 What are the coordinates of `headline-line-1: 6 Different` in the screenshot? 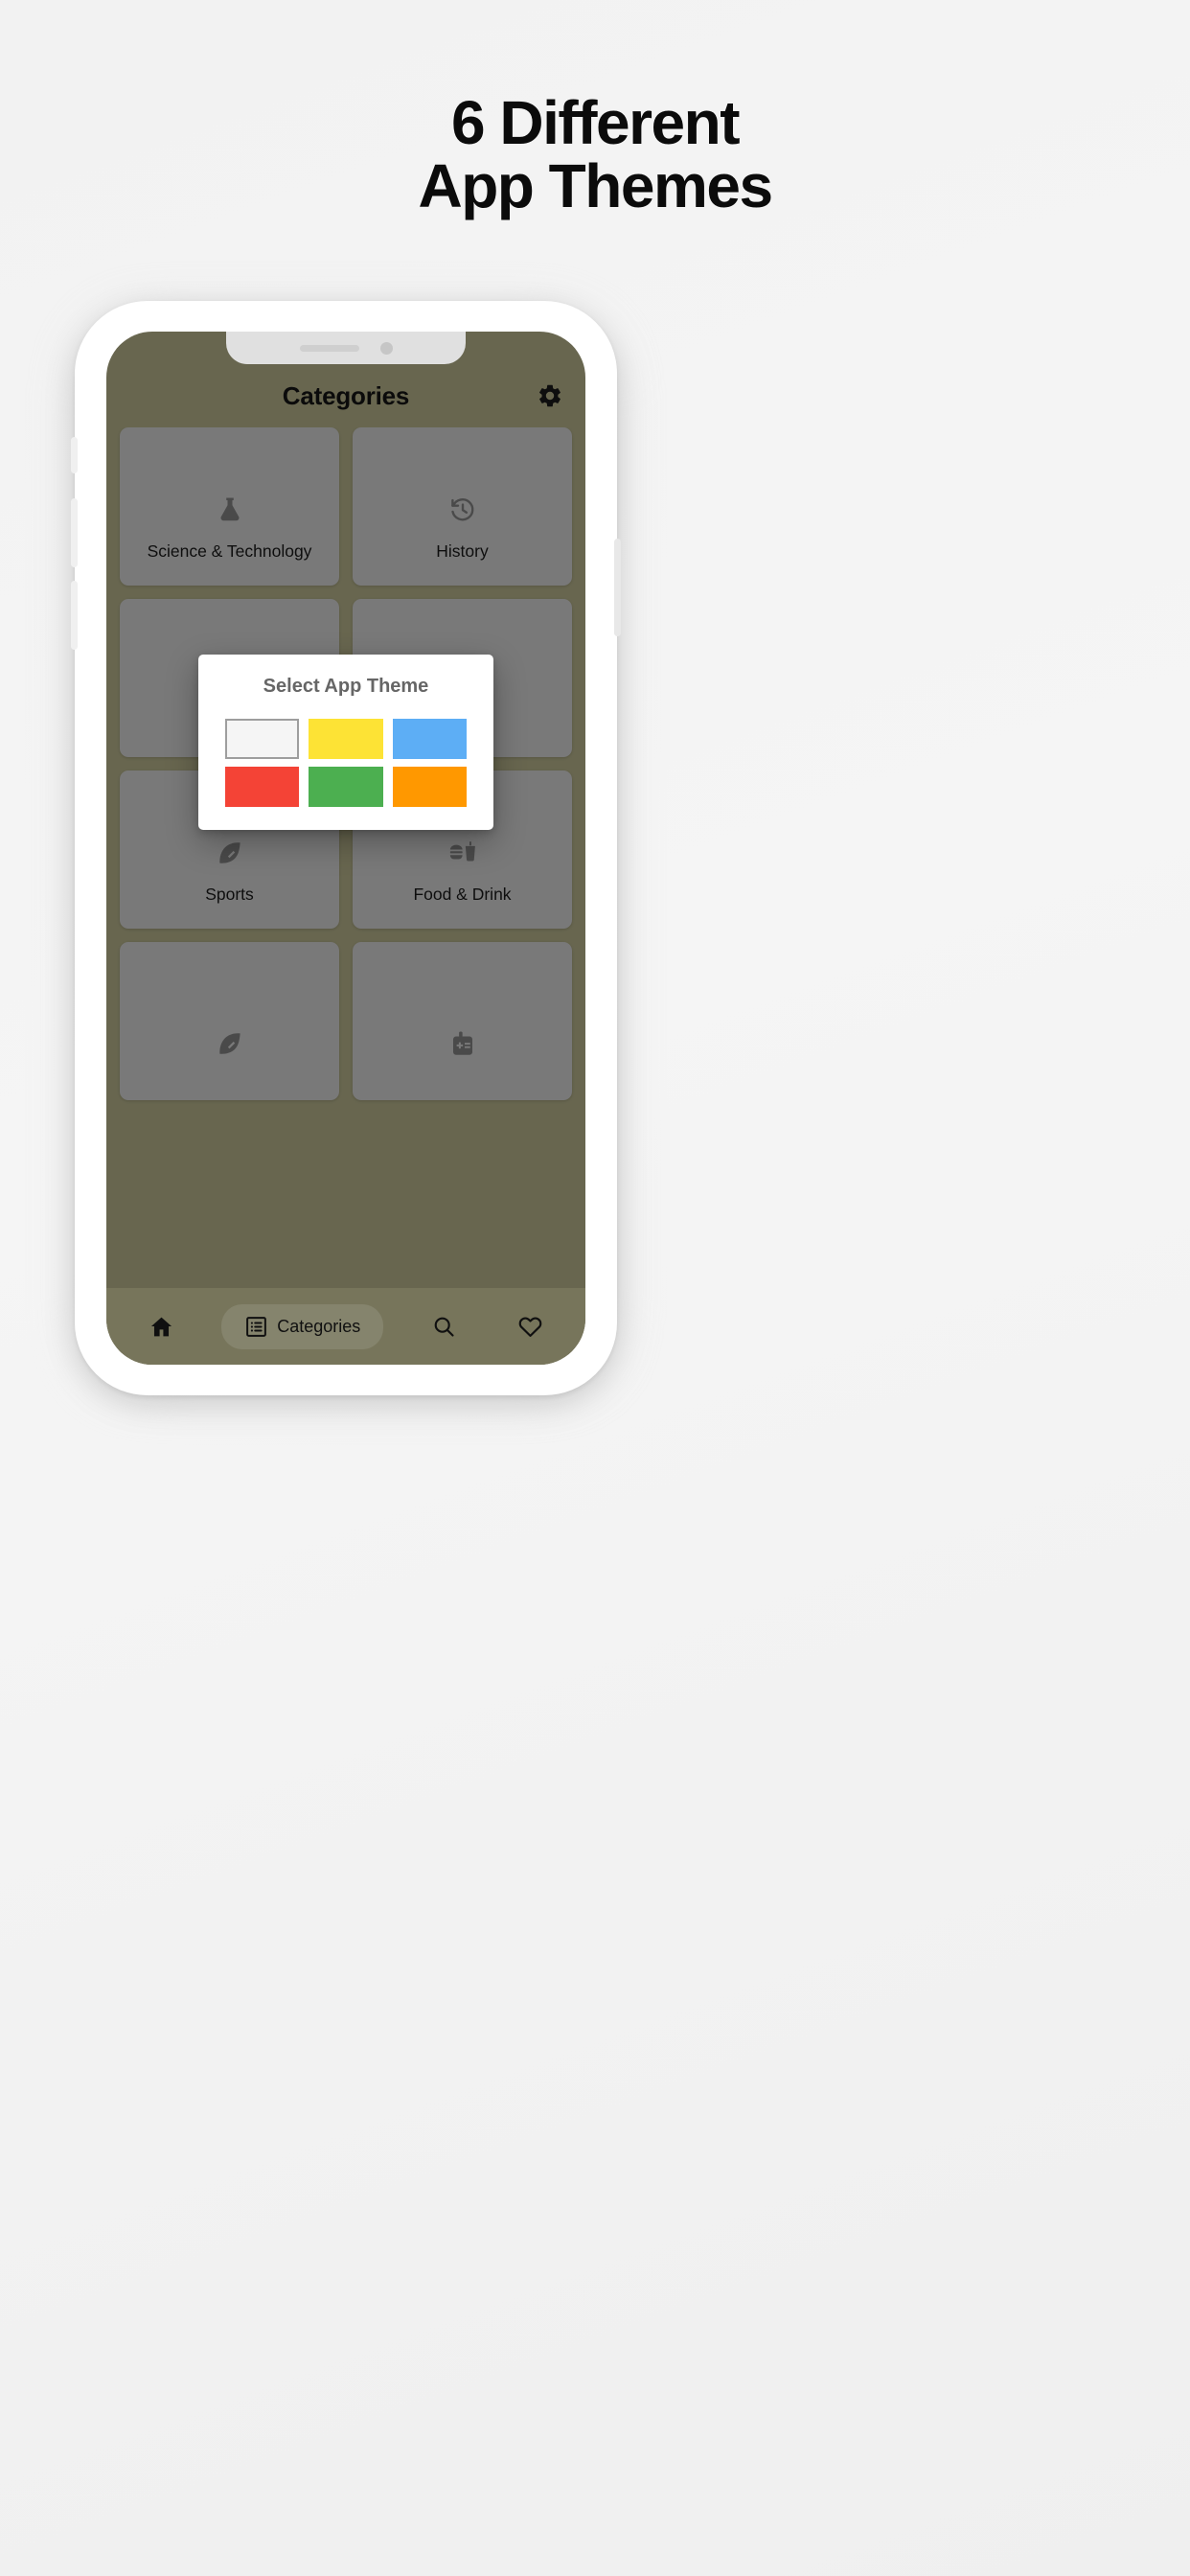 It's located at (596, 122).